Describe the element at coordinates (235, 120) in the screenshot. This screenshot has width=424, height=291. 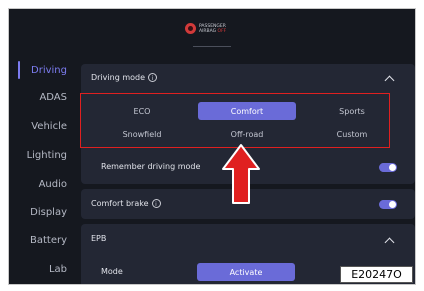
I see `highlight-box` at that location.